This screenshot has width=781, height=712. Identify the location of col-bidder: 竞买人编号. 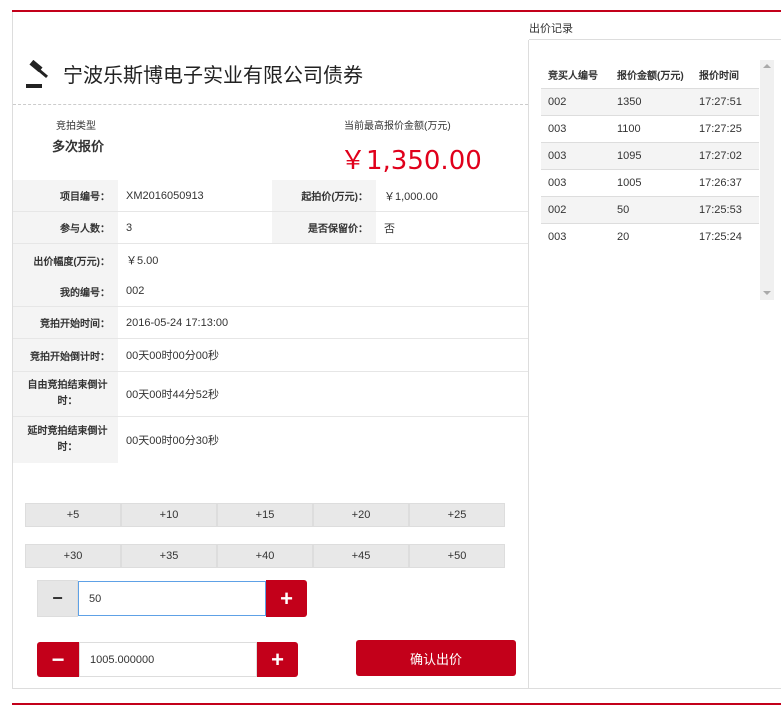
(573, 76).